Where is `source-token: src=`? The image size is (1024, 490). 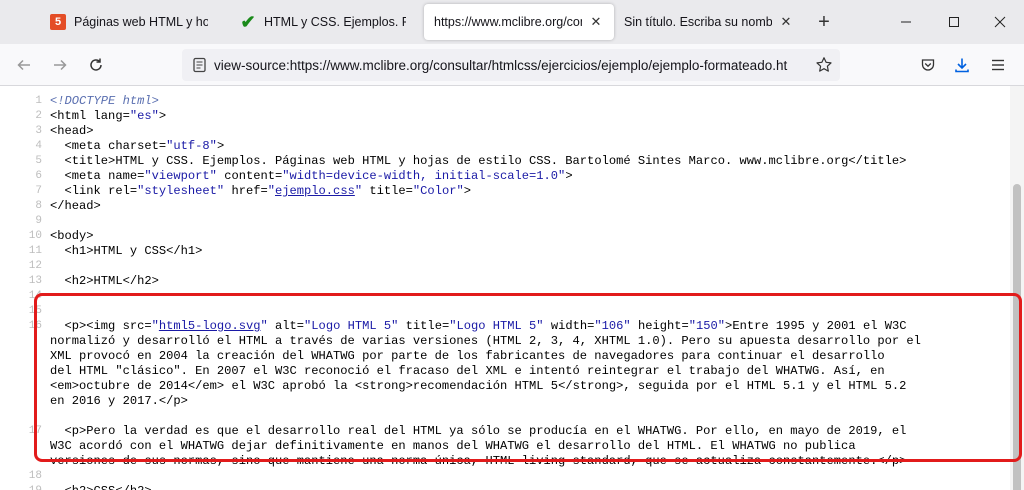
source-token: src= is located at coordinates (137, 326).